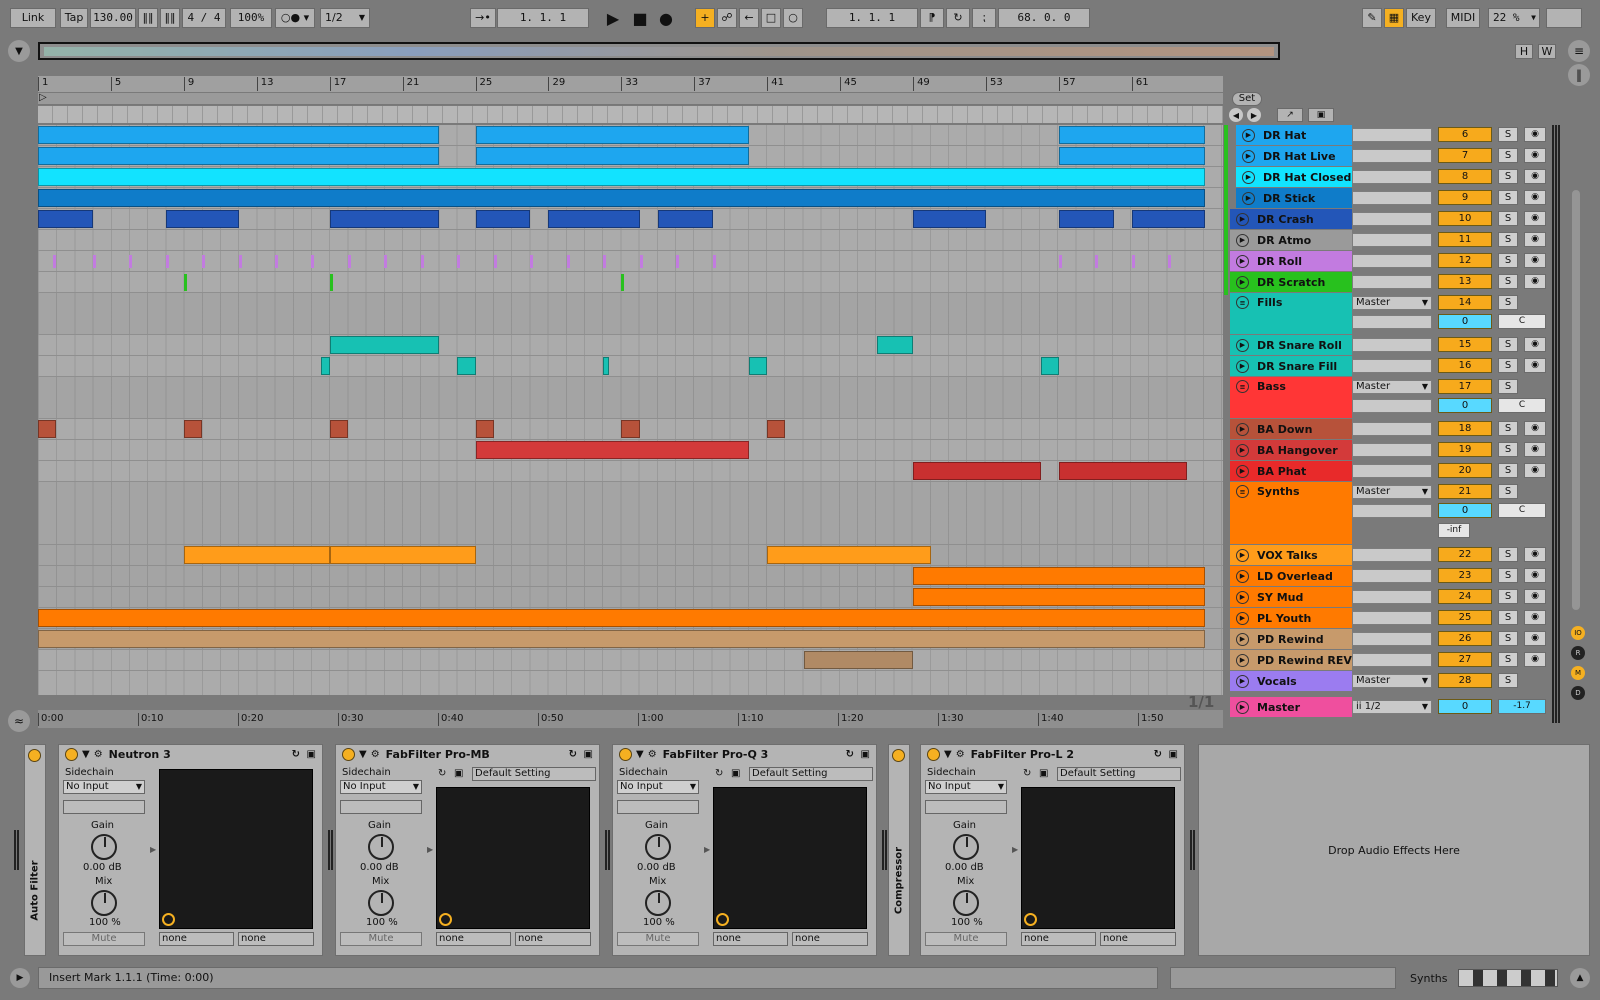 The image size is (1600, 1000). What do you see at coordinates (20, 978) in the screenshot?
I see `play-status-icon: ▶` at bounding box center [20, 978].